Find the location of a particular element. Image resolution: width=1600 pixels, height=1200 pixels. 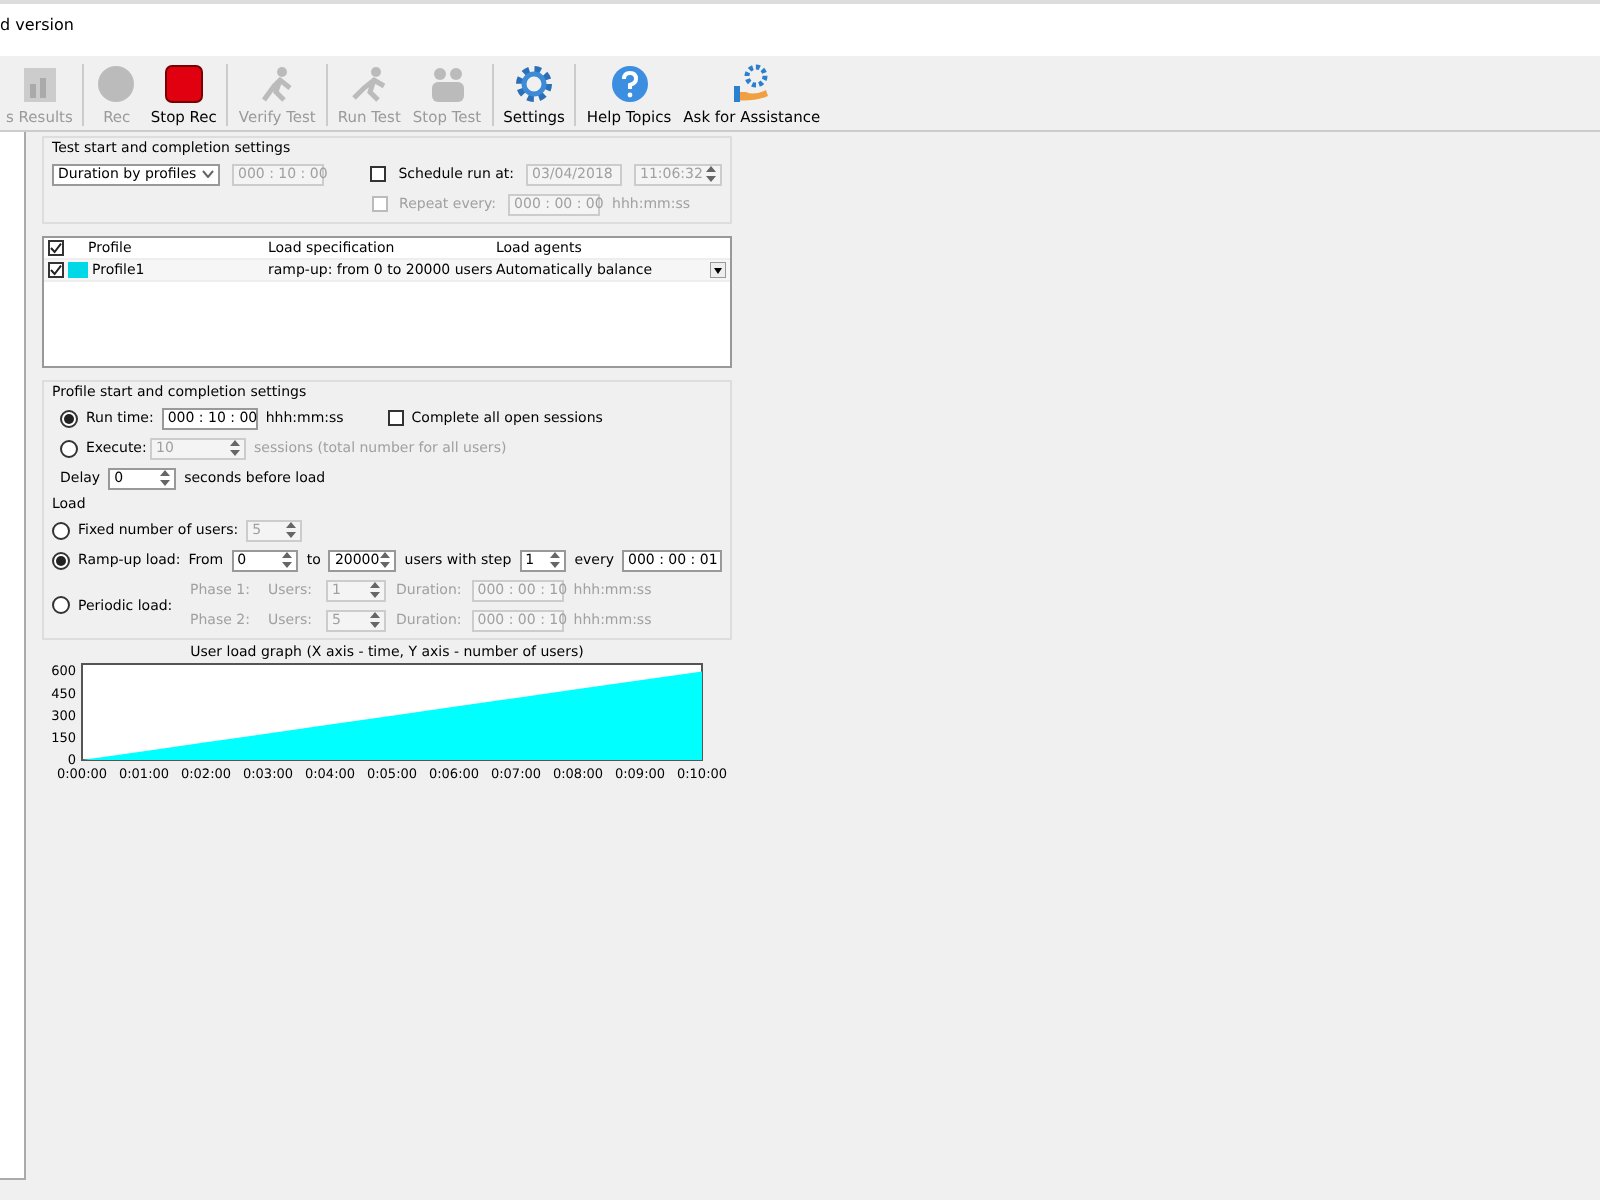

hand-gear-icon is located at coordinates (751, 84).